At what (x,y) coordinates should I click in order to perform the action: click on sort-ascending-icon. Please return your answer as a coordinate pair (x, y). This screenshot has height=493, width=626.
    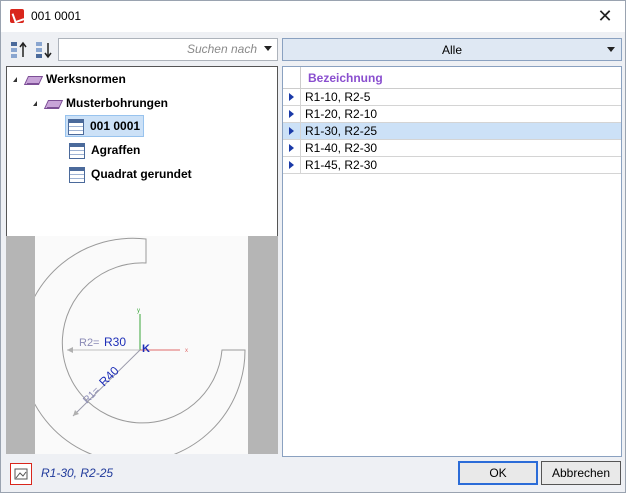
    Looking at the image, I should click on (19, 50).